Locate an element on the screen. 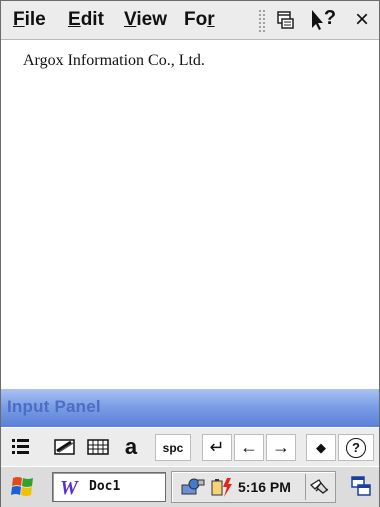 The height and width of the screenshot is (507, 380). taskbar: W Doc1 5:16 PM is located at coordinates (190, 486).